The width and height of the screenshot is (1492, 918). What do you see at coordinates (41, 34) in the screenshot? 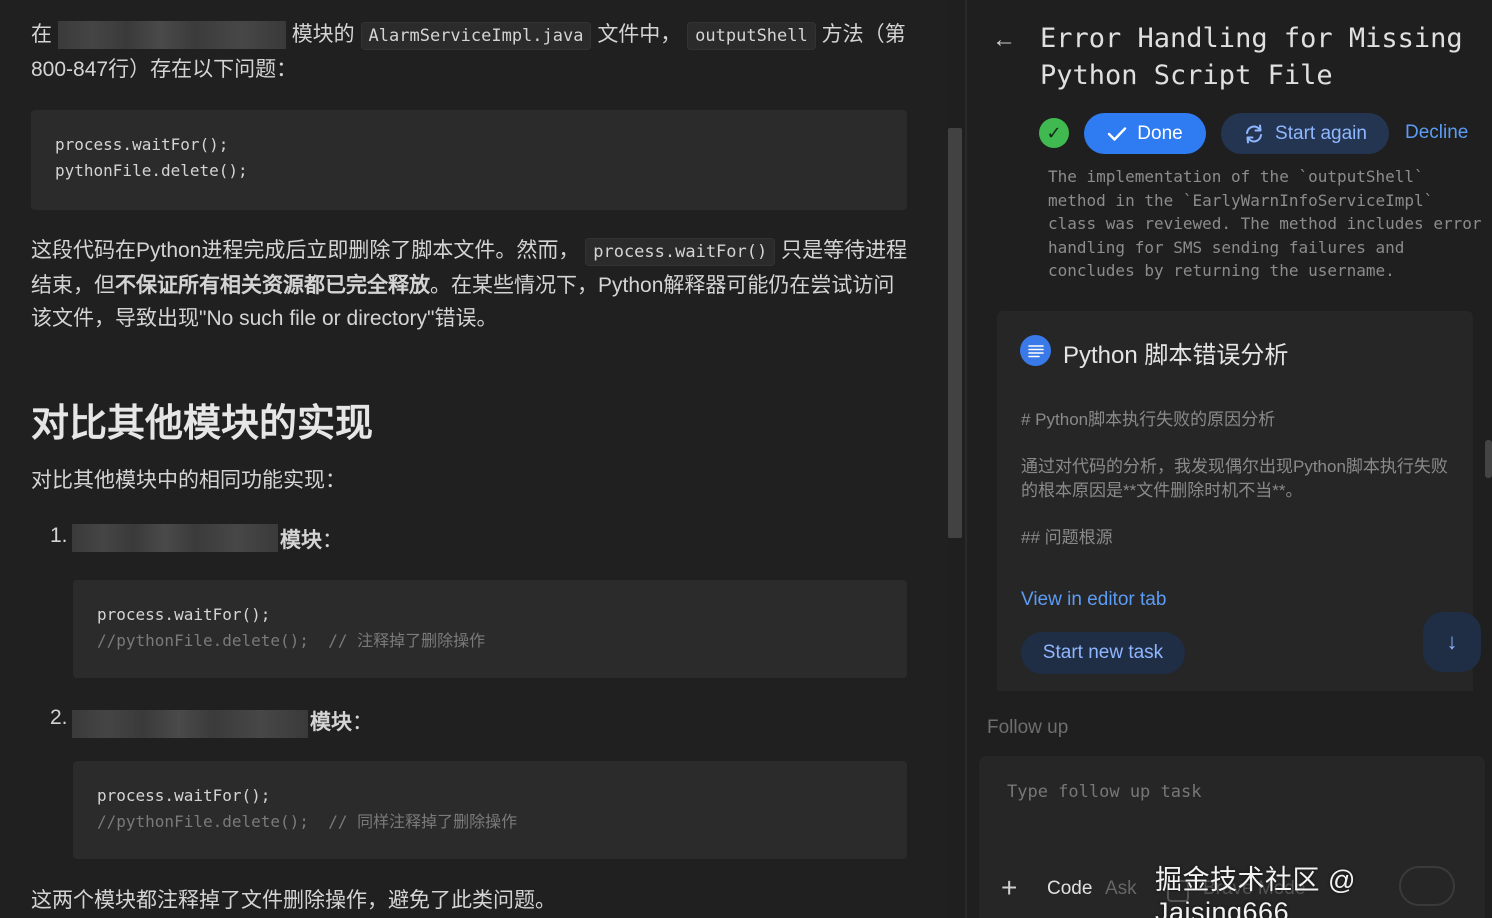
I see `intro-prefix: 在` at bounding box center [41, 34].